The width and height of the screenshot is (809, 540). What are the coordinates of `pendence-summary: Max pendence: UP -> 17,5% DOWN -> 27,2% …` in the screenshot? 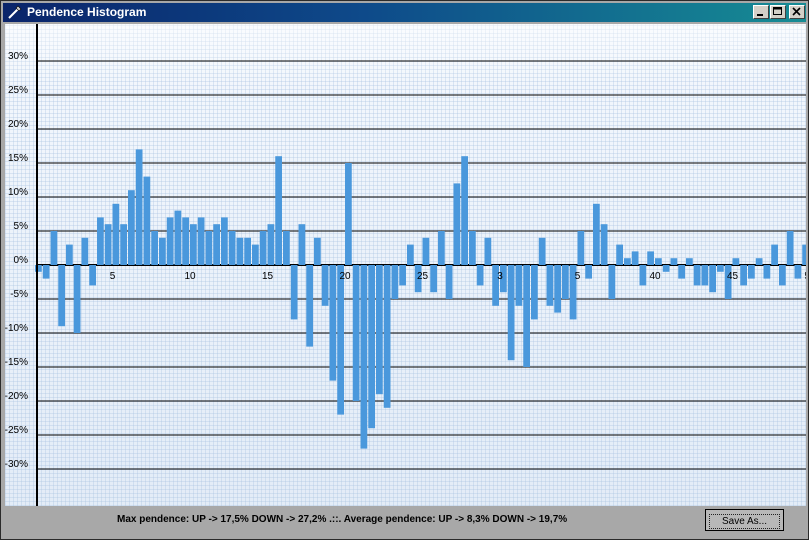 It's located at (342, 519).